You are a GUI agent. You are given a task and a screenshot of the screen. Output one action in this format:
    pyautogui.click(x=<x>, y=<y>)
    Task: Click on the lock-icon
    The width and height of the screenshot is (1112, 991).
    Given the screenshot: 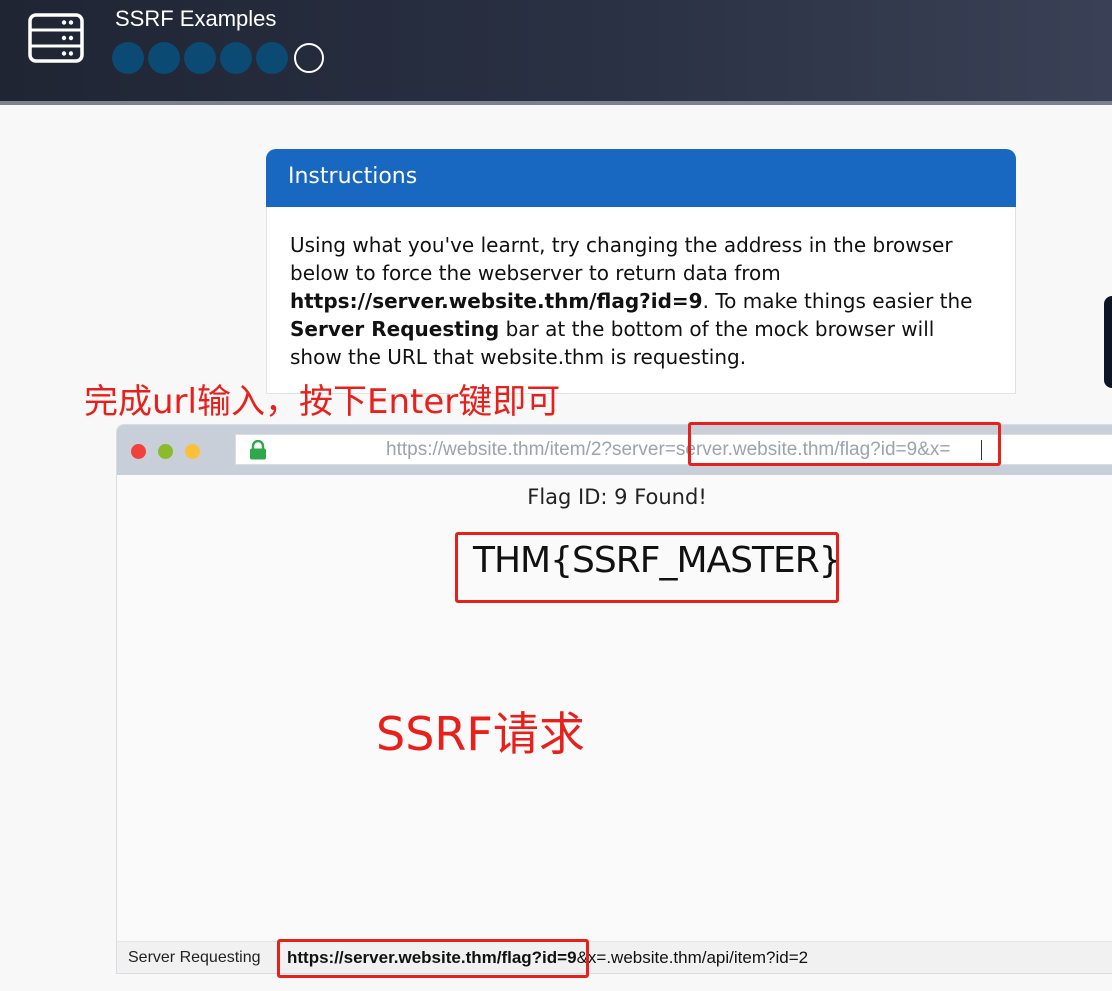 What is the action you would take?
    pyautogui.click(x=258, y=450)
    